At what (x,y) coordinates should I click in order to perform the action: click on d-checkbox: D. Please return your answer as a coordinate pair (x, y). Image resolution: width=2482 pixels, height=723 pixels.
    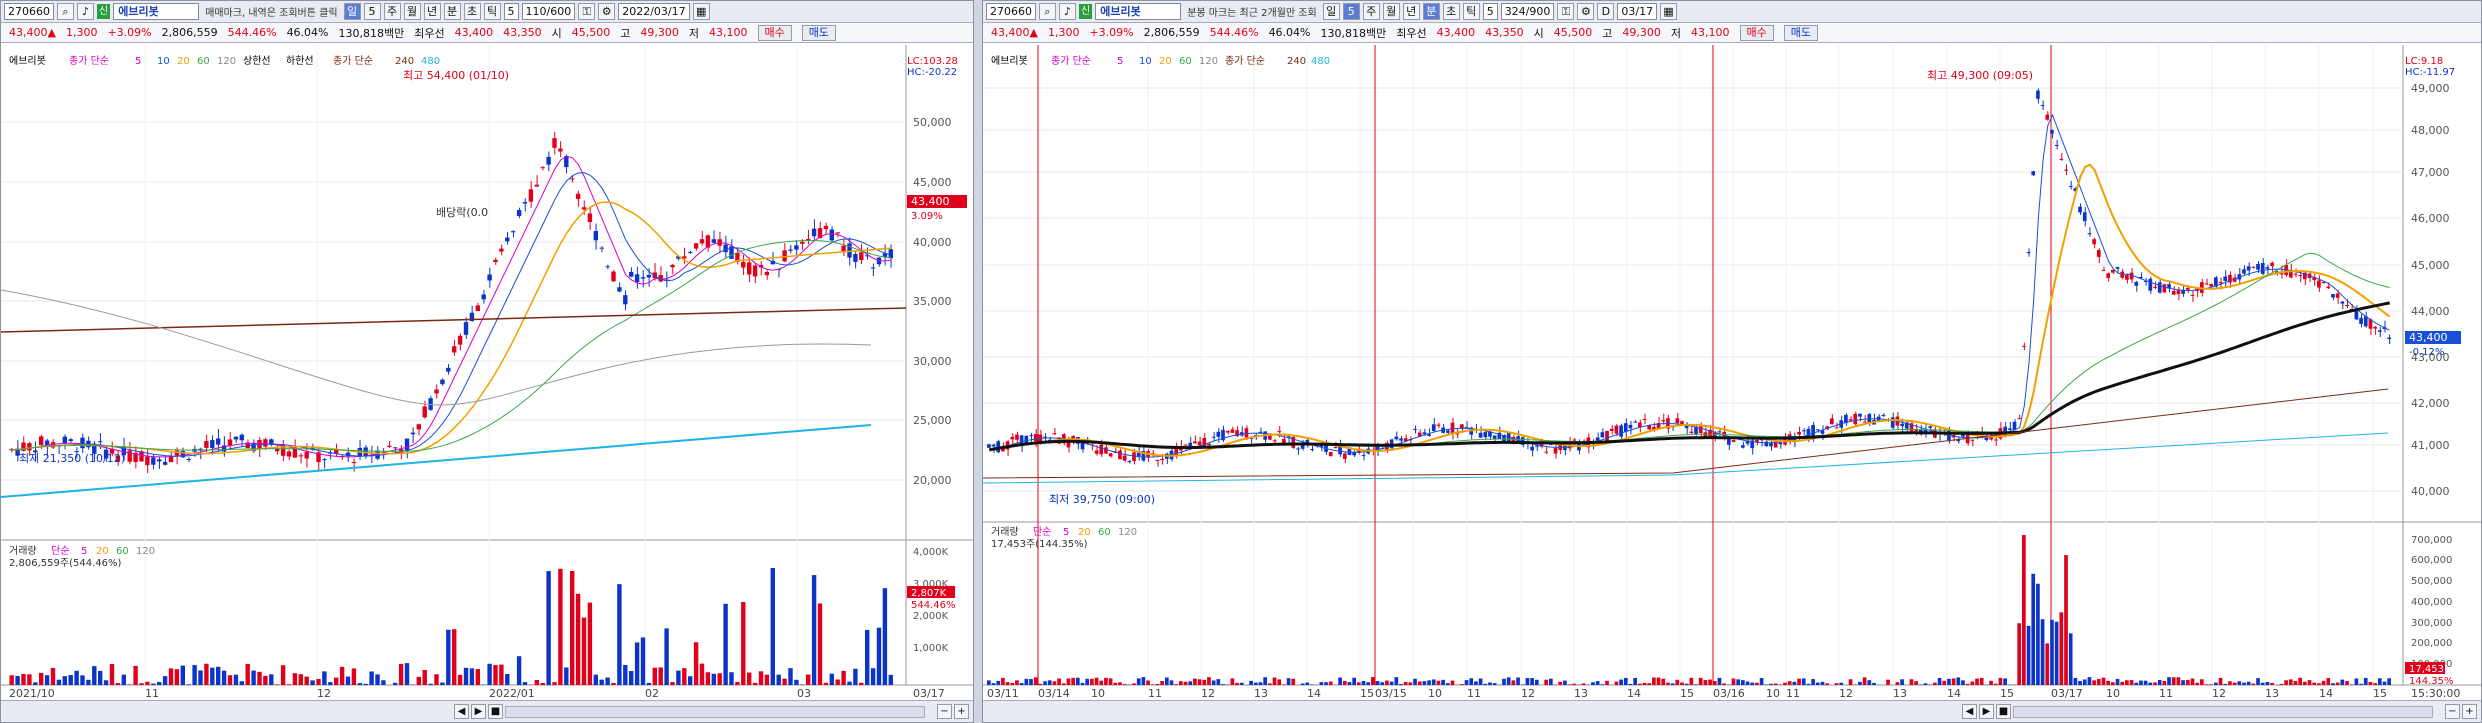
    Looking at the image, I should click on (1606, 11).